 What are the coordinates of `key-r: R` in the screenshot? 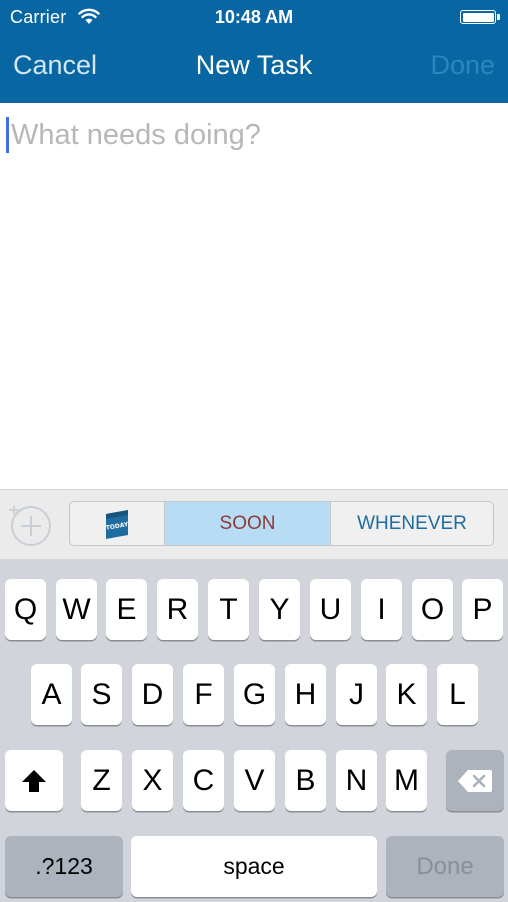 It's located at (177, 609).